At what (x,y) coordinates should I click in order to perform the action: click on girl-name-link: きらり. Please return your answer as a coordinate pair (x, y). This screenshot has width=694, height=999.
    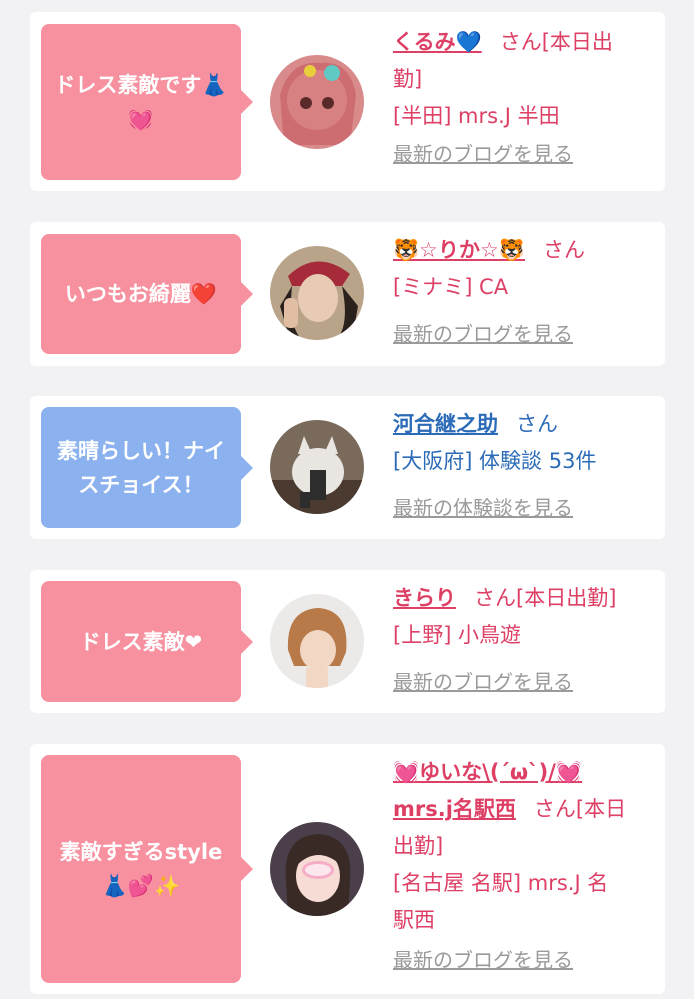
    Looking at the image, I should click on (424, 598).